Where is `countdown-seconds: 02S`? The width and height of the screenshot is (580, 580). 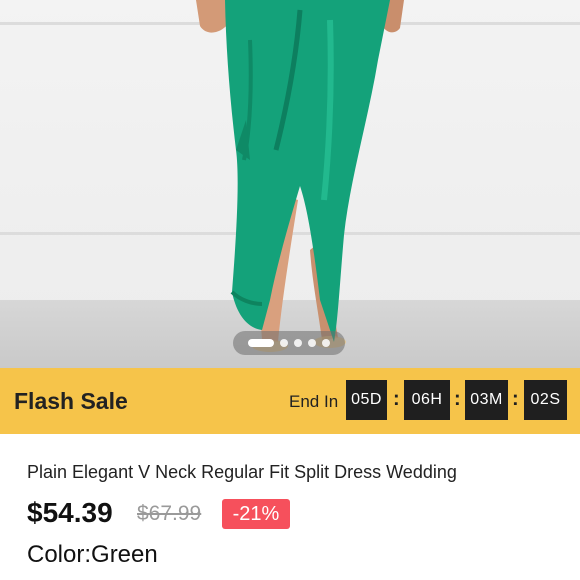 countdown-seconds: 02S is located at coordinates (545, 400).